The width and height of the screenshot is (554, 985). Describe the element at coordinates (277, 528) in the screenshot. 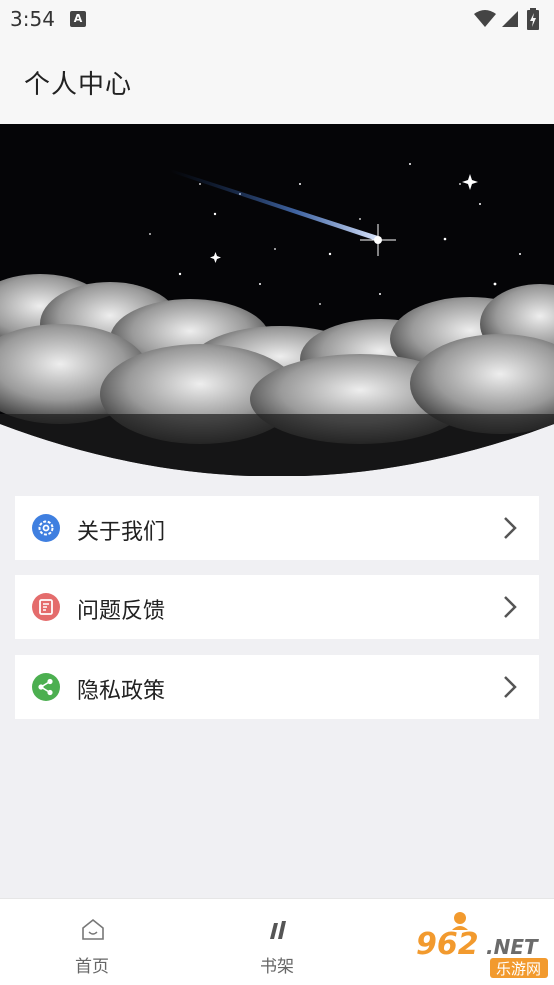

I see `menu-item-about-us: 关于我们` at that location.